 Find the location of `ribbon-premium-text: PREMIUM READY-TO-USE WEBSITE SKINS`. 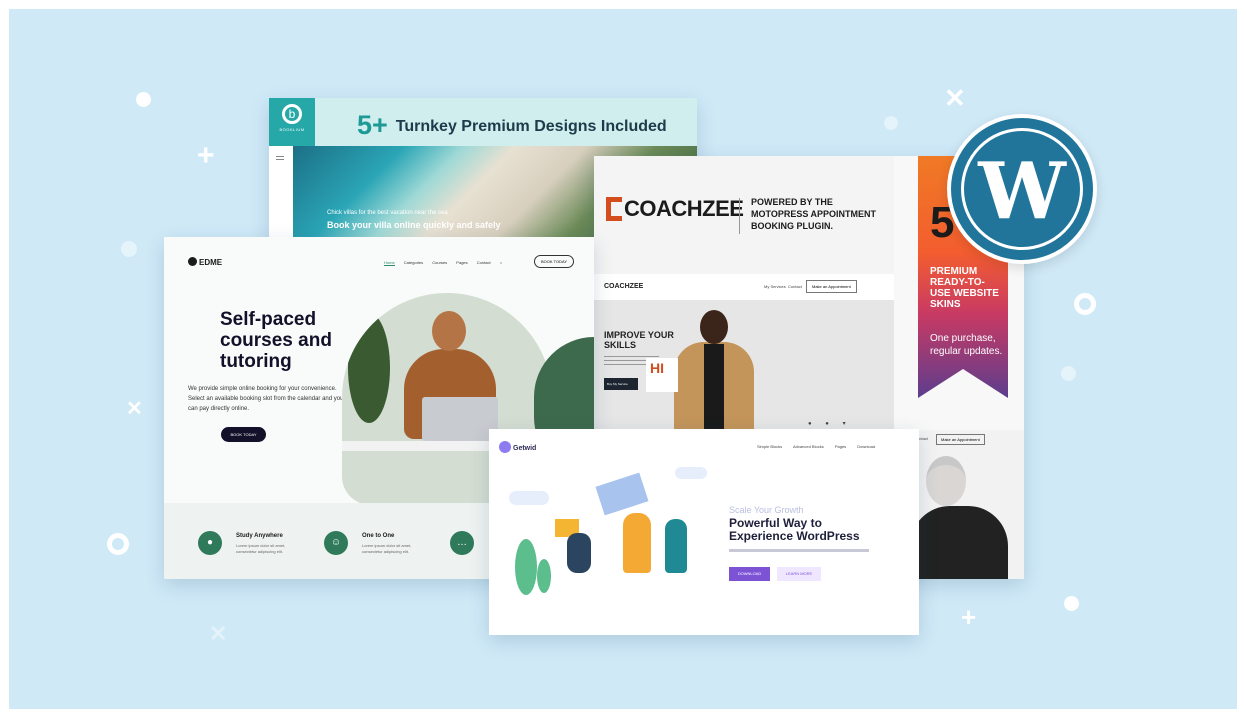

ribbon-premium-text: PREMIUM READY-TO-USE WEBSITE SKINS is located at coordinates (964, 288).